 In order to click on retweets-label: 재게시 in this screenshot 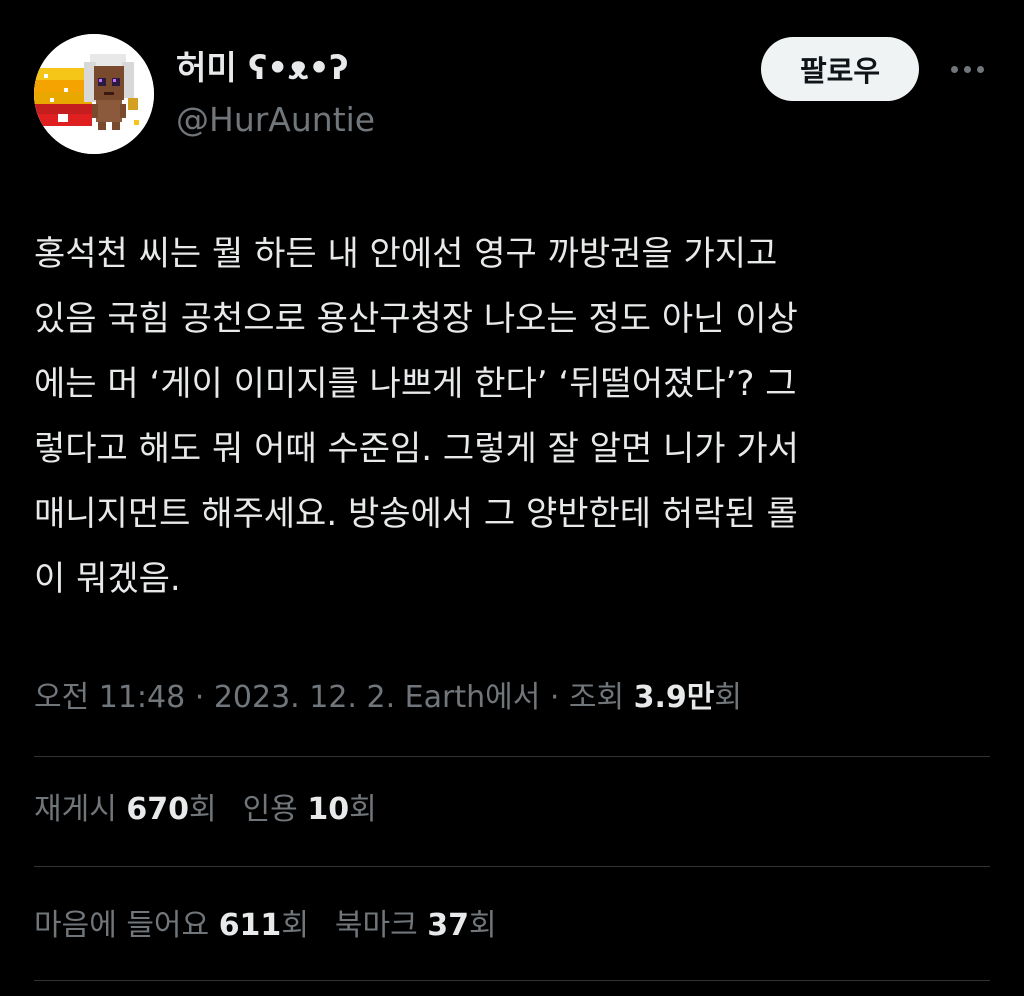, I will do `click(80, 809)`.